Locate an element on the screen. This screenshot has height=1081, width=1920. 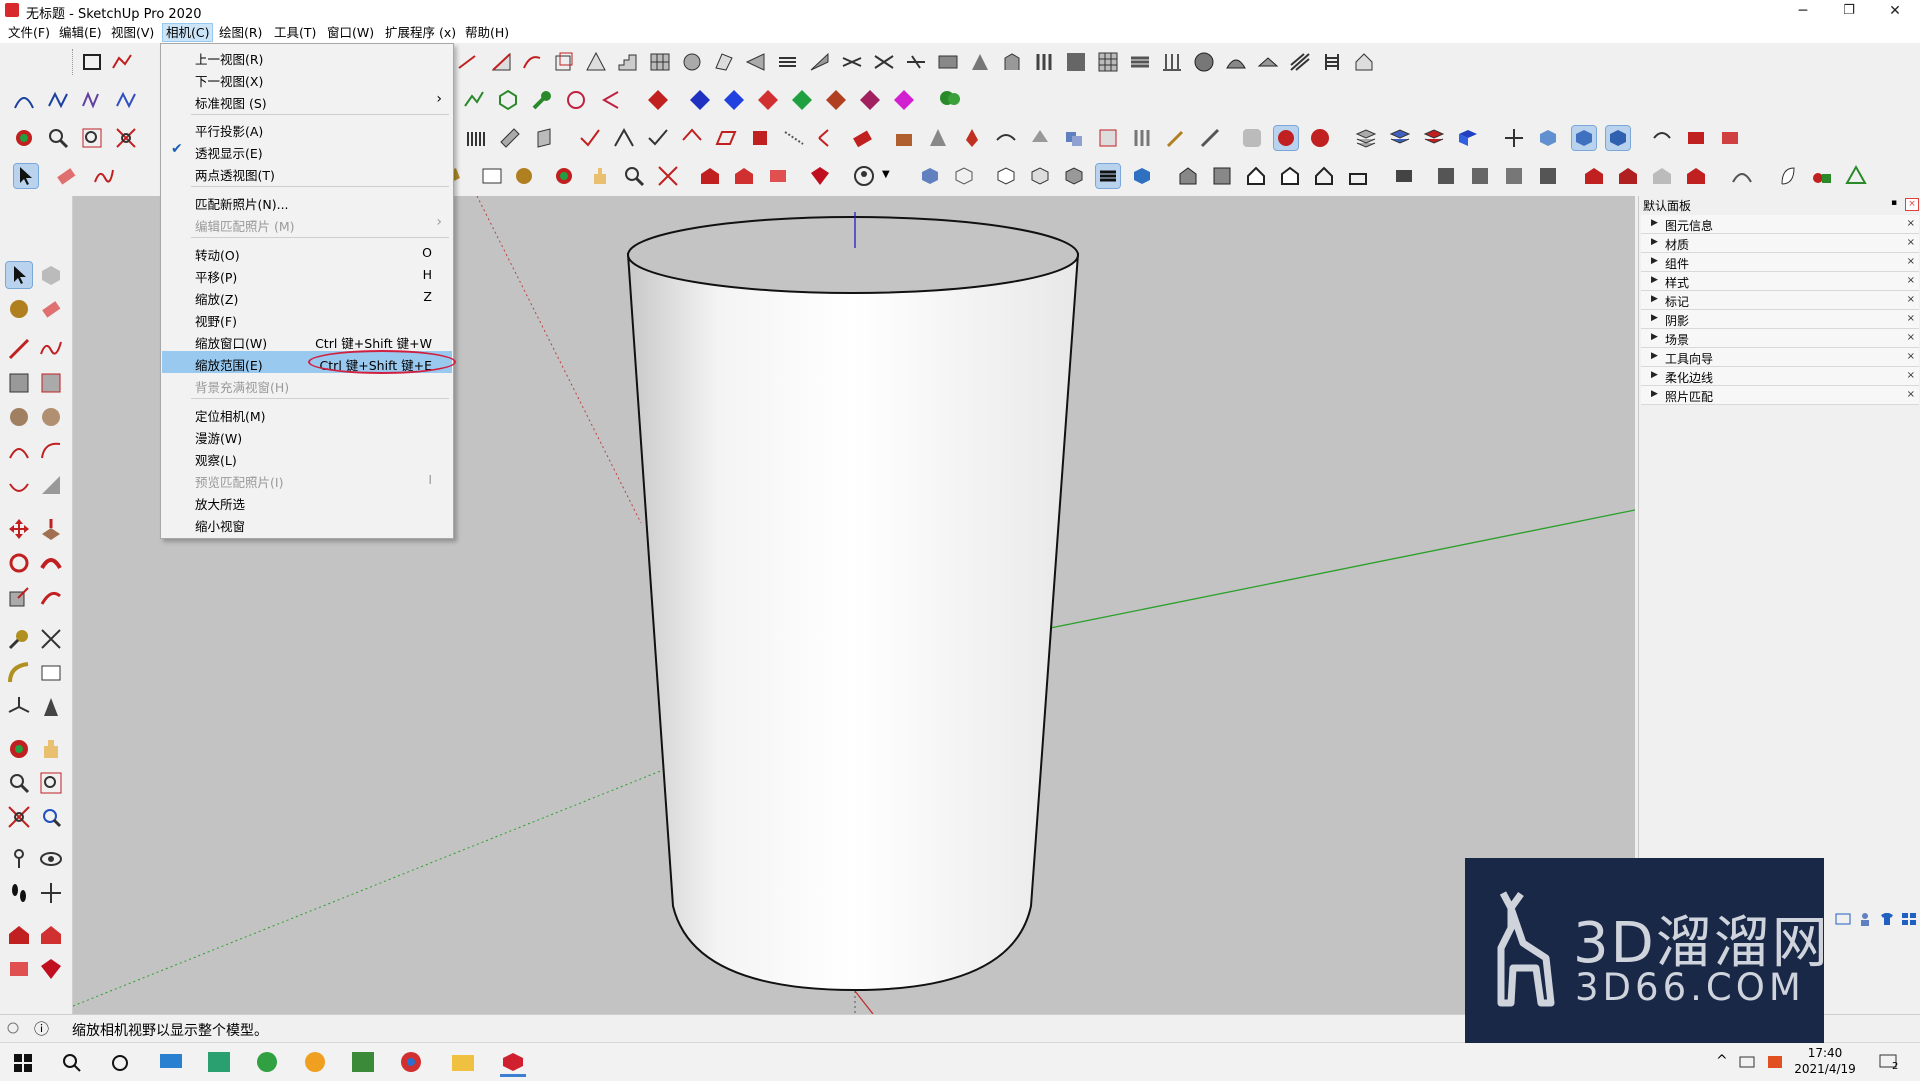
section-plane-tool-icon is located at coordinates (51, 893).